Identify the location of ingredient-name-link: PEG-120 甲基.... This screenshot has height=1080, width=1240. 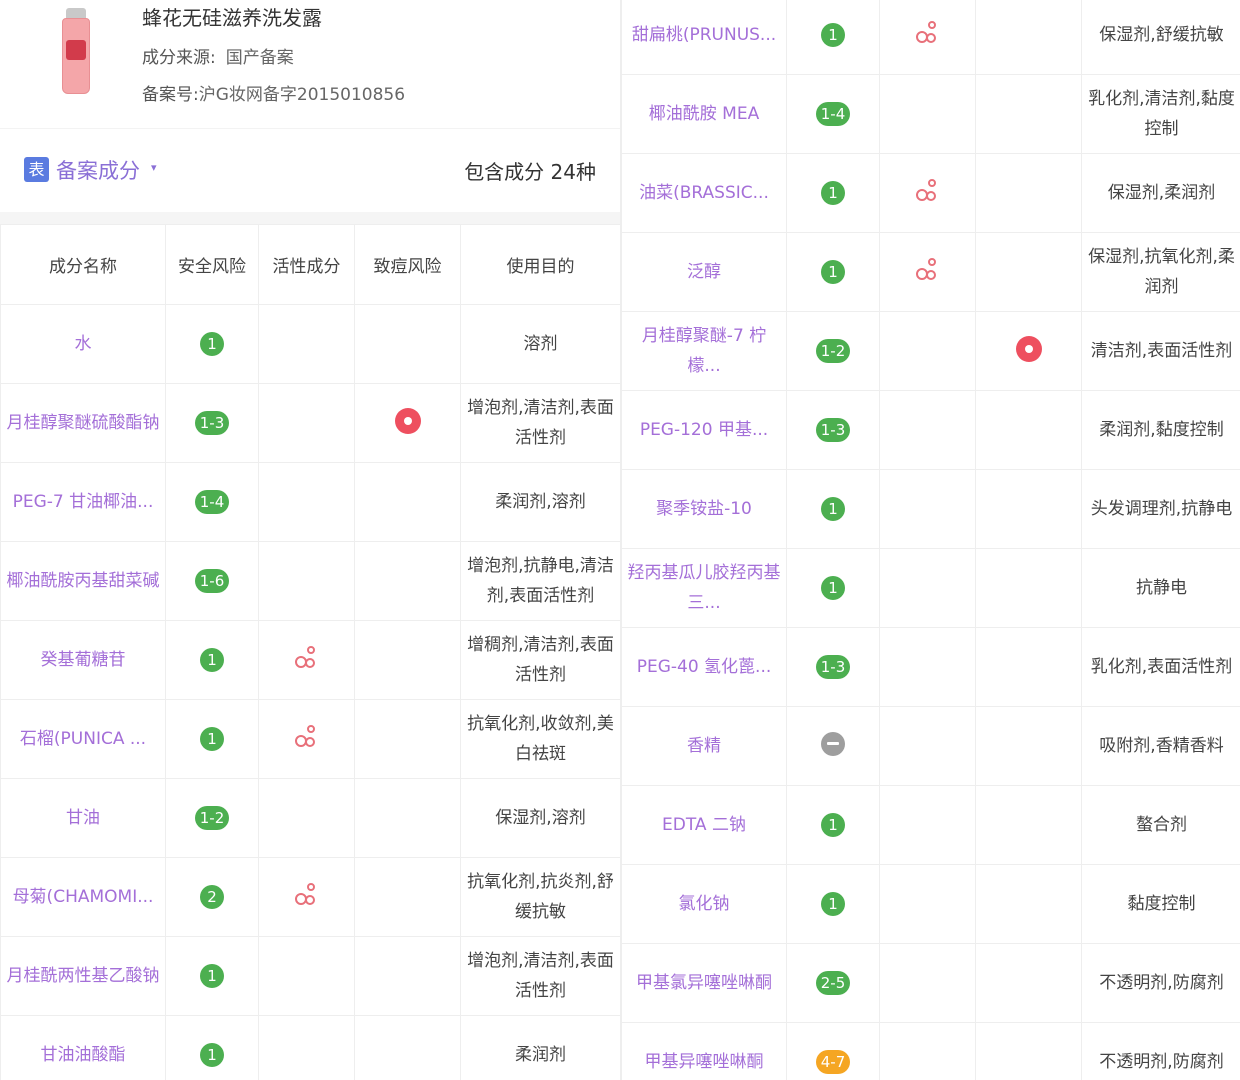
(704, 430).